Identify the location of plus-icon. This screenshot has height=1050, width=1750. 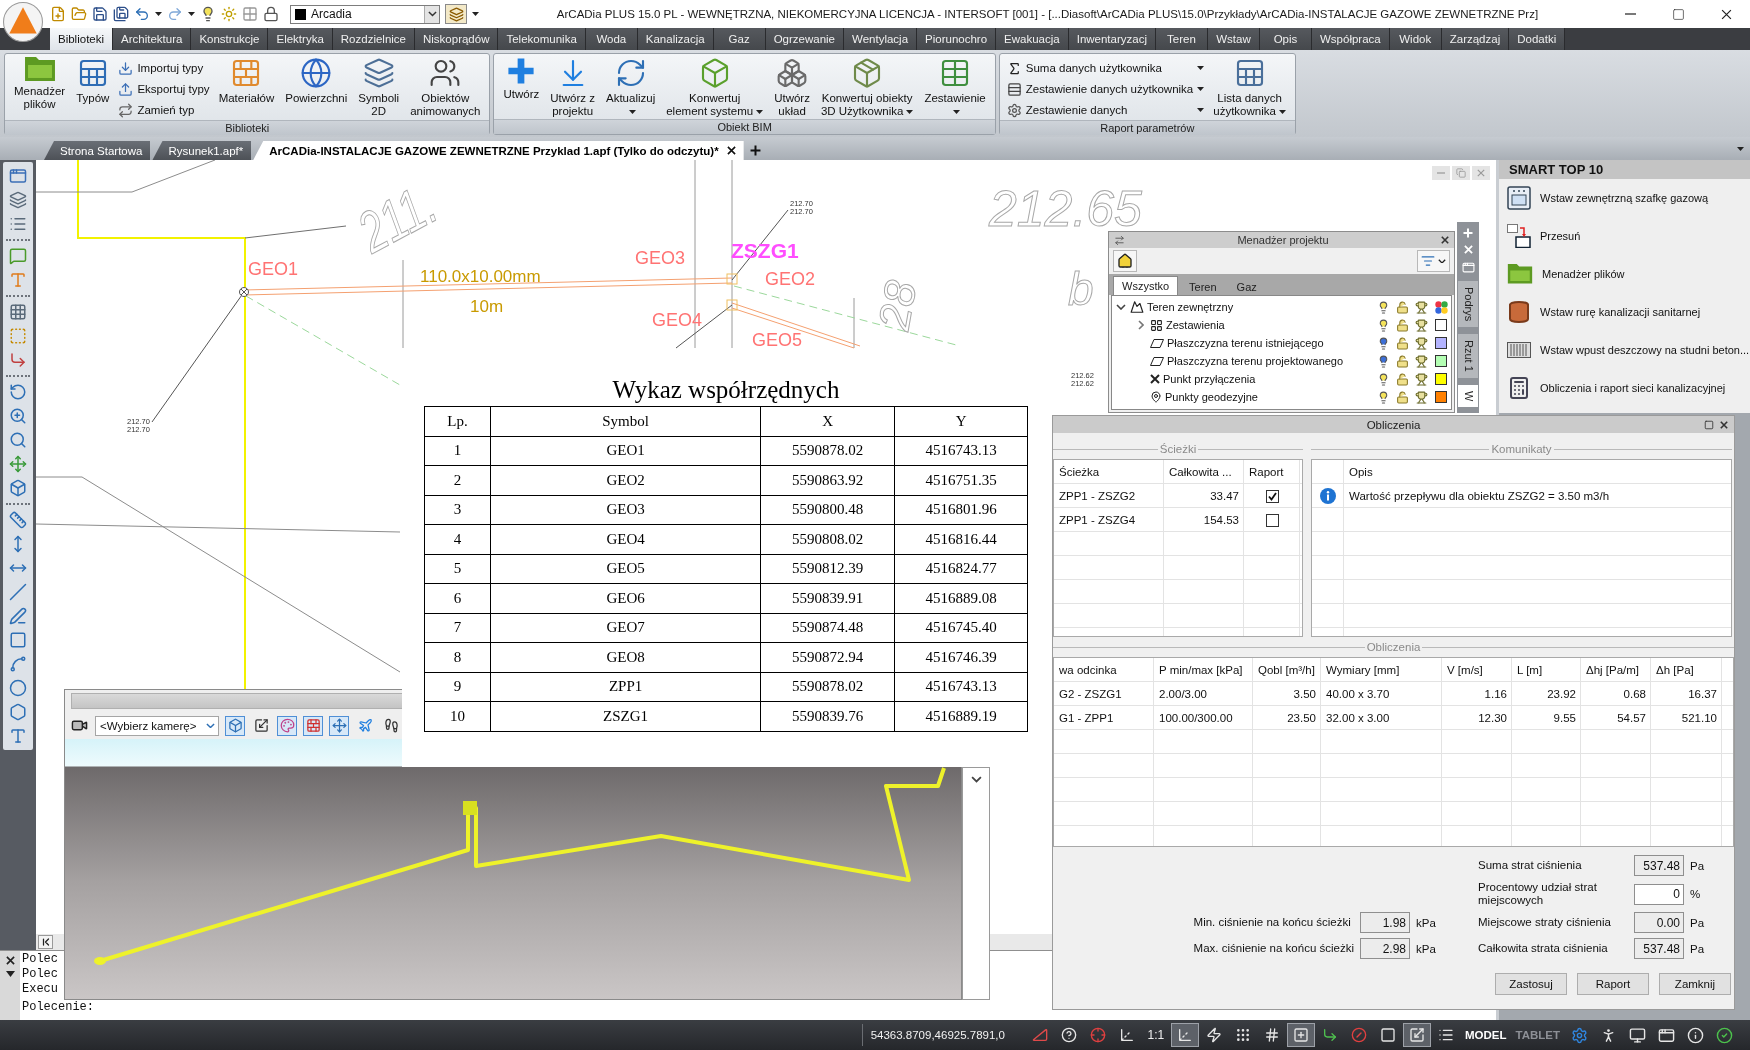
(1468, 233).